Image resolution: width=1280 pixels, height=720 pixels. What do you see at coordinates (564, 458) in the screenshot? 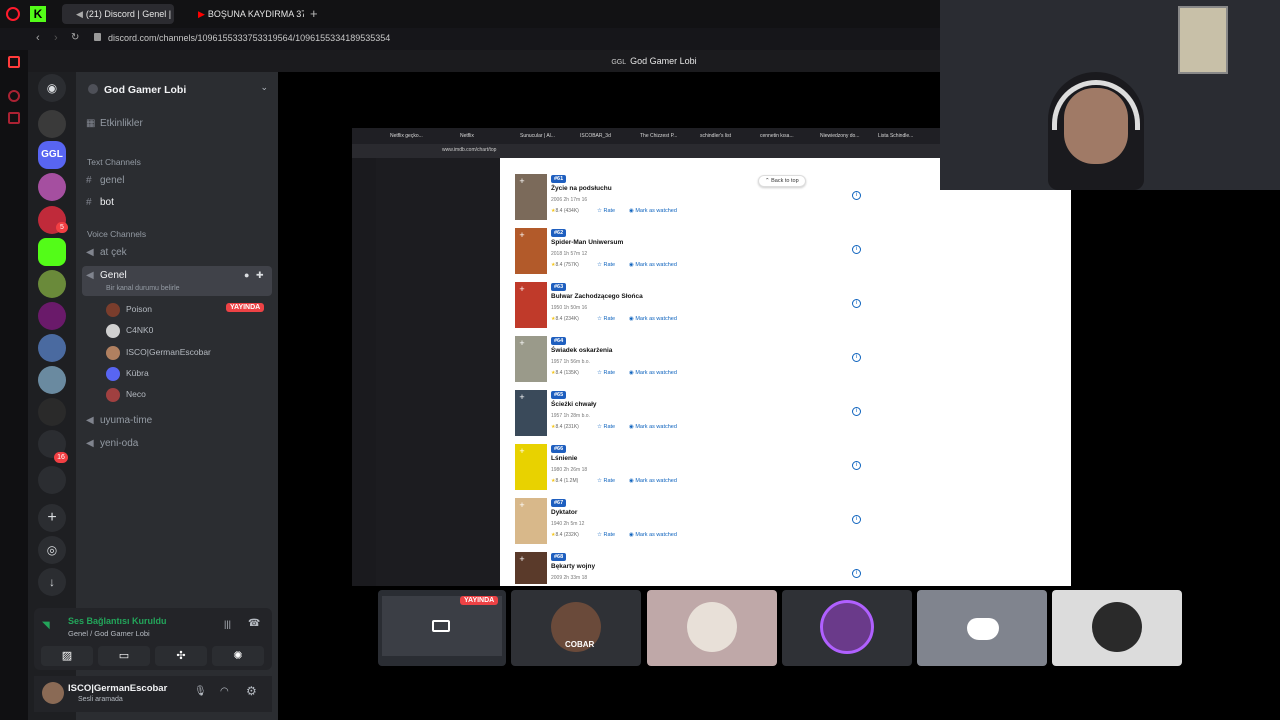
I see `movie-title: Lśnienie` at bounding box center [564, 458].